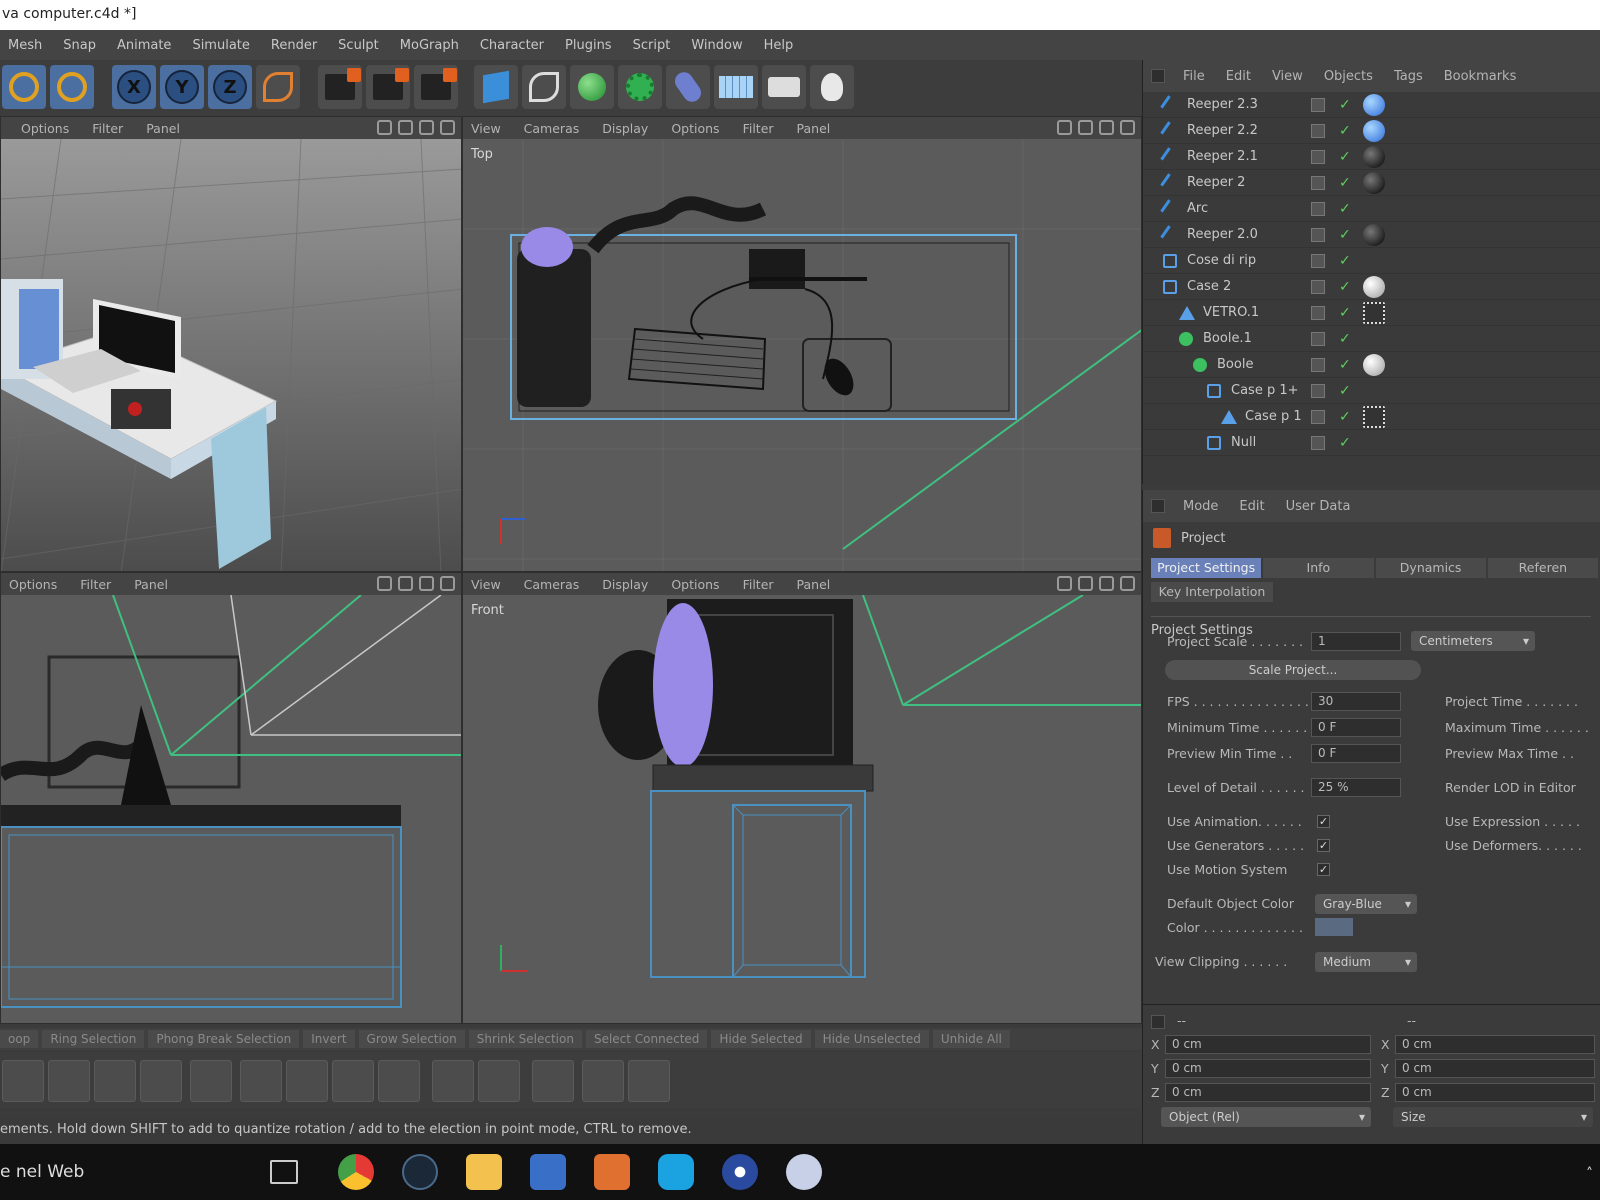 The width and height of the screenshot is (1600, 1200). I want to click on object-name: Case p 1, so click(1273, 416).